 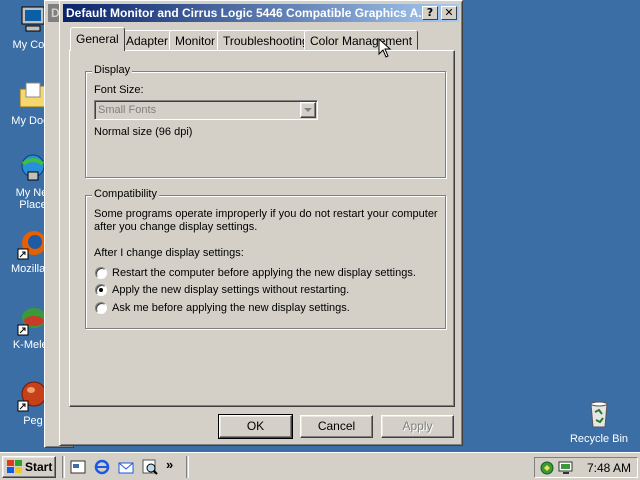 I want to click on start-button: Start, so click(x=29, y=467).